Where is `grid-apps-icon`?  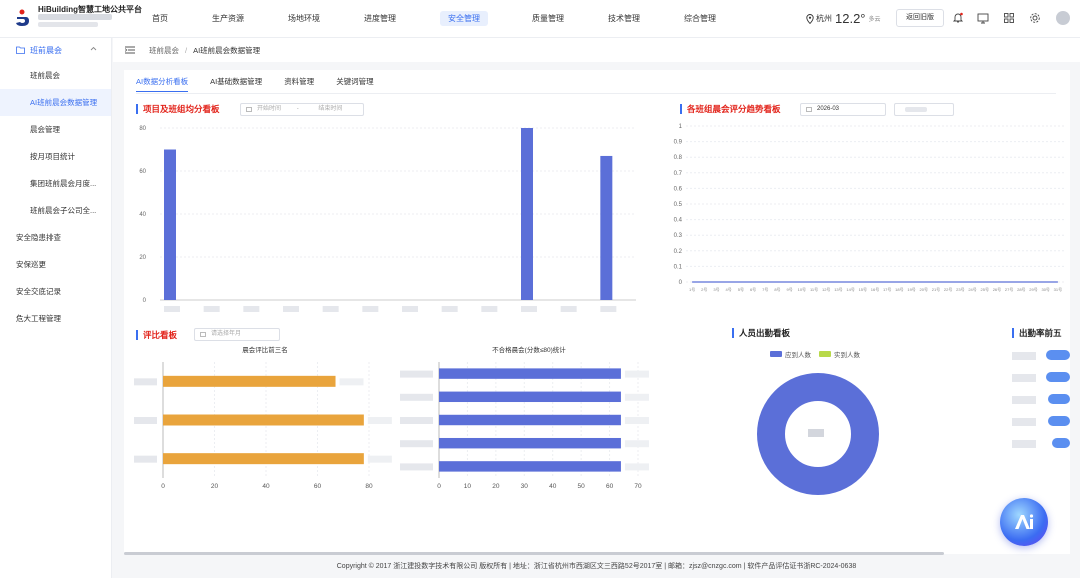
grid-apps-icon is located at coordinates (1009, 18).